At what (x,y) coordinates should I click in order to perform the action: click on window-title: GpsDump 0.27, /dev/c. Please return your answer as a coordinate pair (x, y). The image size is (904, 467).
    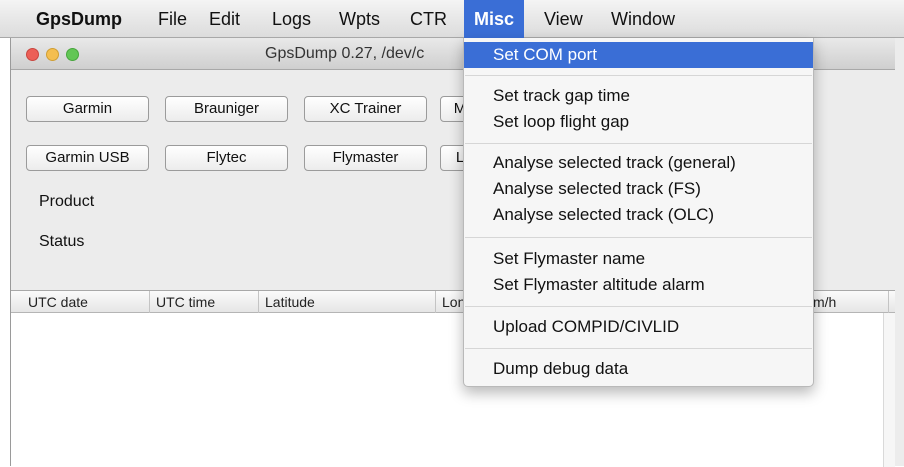
    Looking at the image, I should click on (345, 53).